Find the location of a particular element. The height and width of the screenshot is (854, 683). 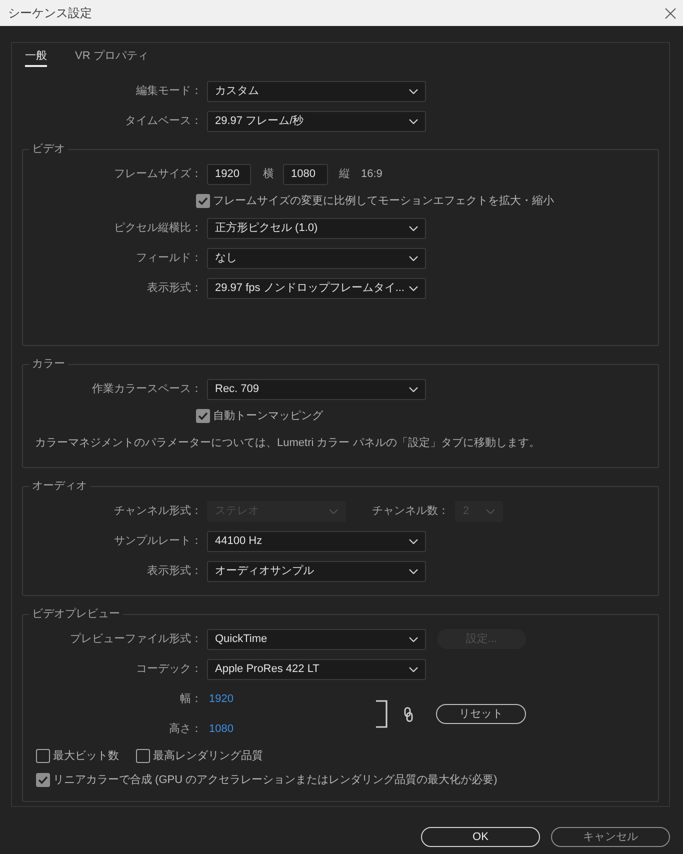

field-label: チャンネル数： is located at coordinates (410, 511).